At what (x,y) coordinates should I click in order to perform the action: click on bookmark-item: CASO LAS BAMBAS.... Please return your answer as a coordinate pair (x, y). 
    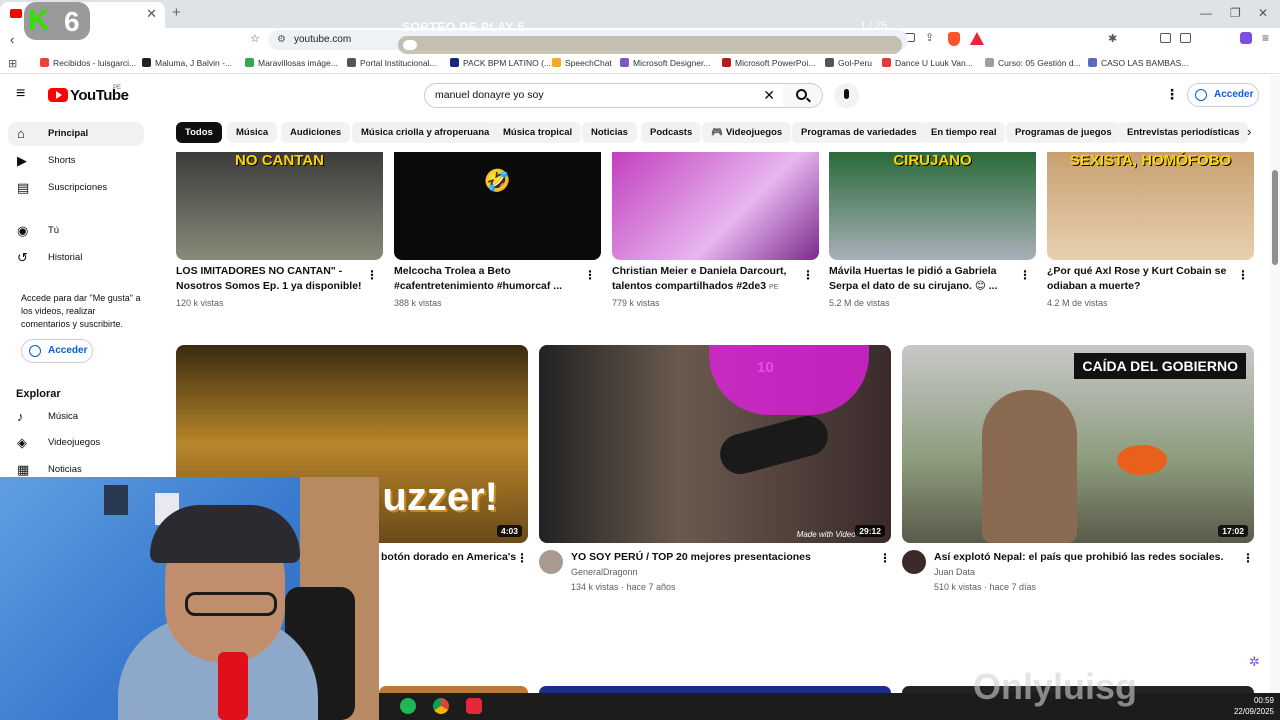
    Looking at the image, I should click on (1138, 63).